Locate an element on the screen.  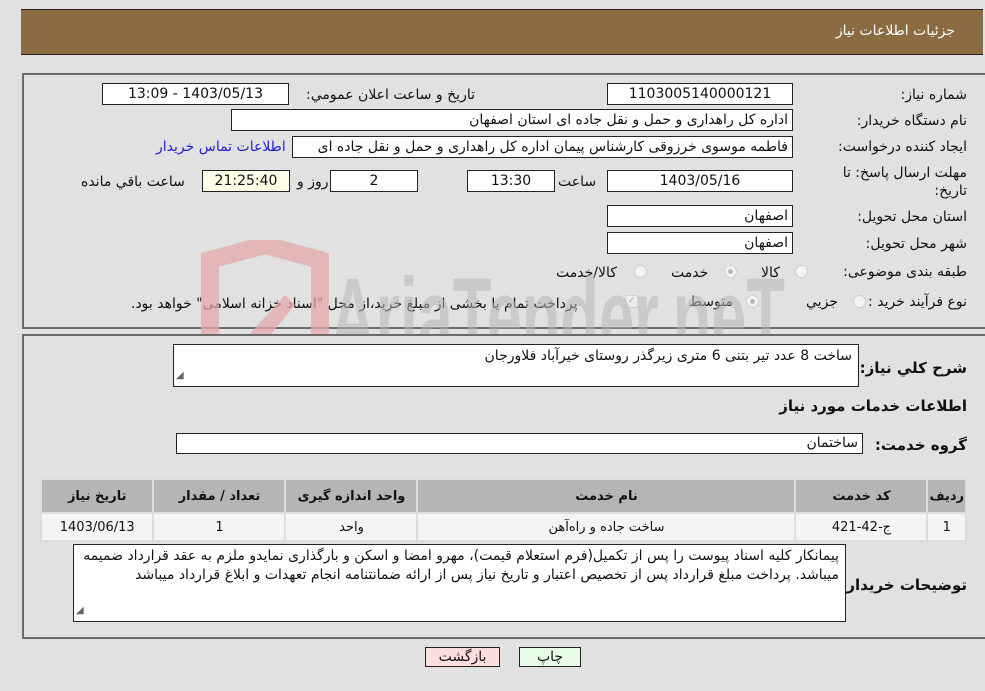
city-label: شهر محل تحویل: is located at coordinates (916, 244).